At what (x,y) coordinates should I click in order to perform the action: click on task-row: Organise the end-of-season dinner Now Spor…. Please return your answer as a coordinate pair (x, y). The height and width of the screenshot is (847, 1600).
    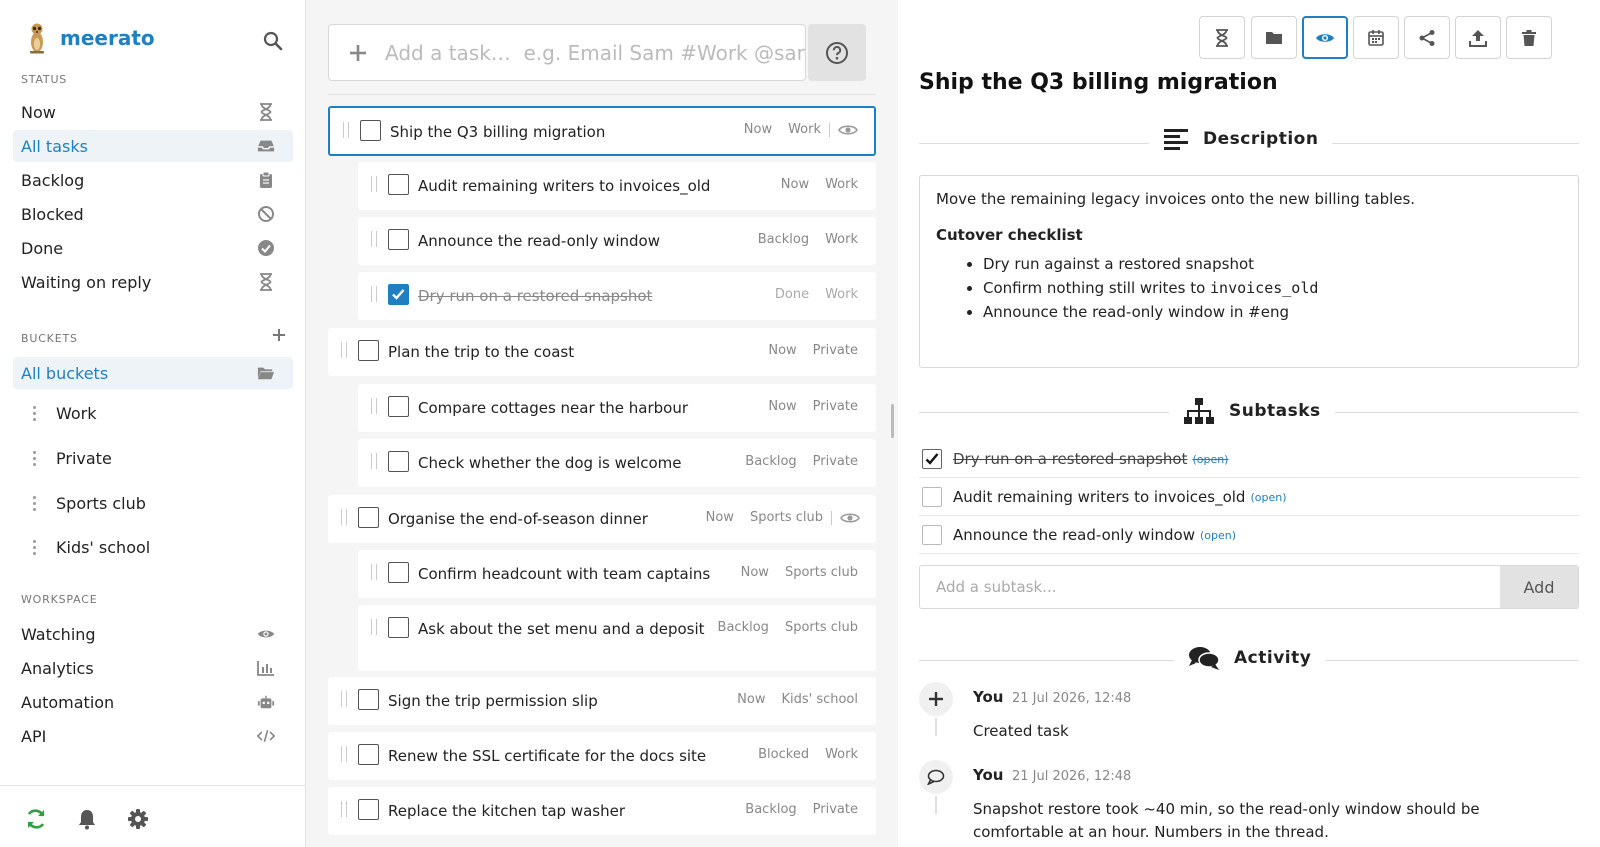
    Looking at the image, I should click on (602, 519).